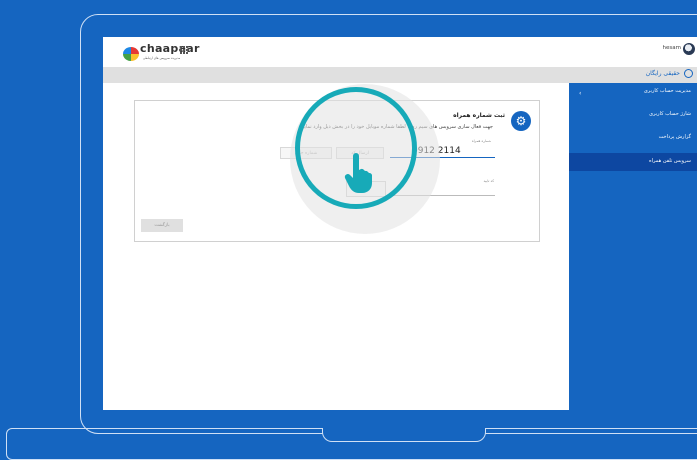  I want to click on gear-icon: ⚙, so click(521, 121).